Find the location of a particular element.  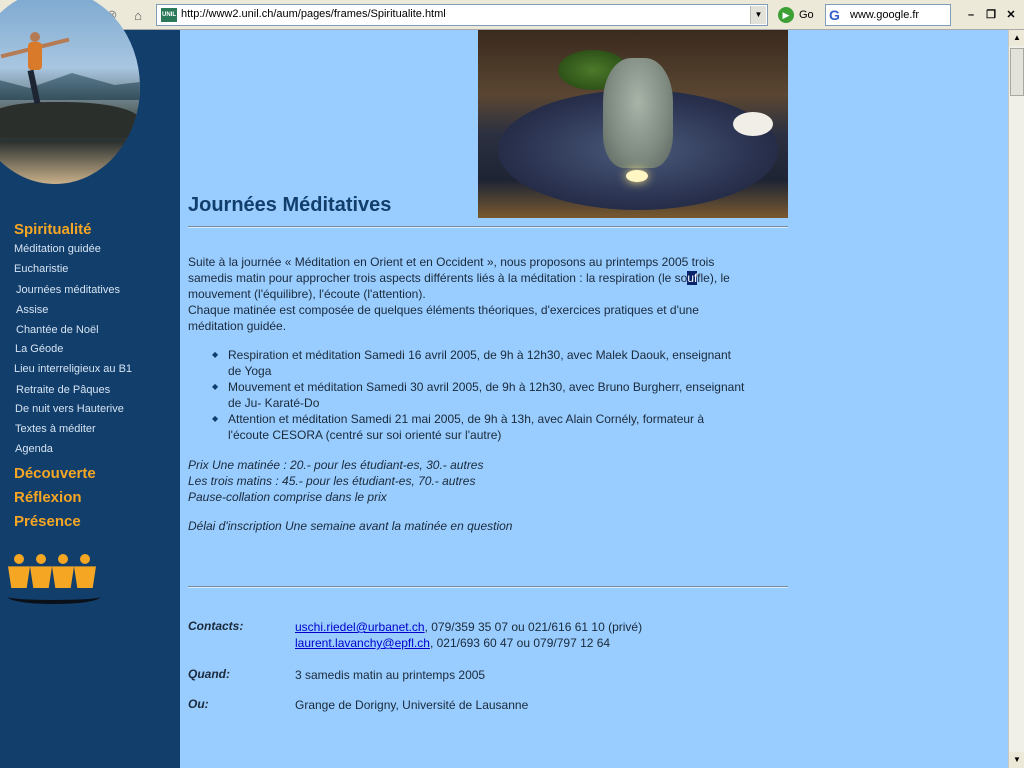

search-input: www.google.fr is located at coordinates (884, 15).